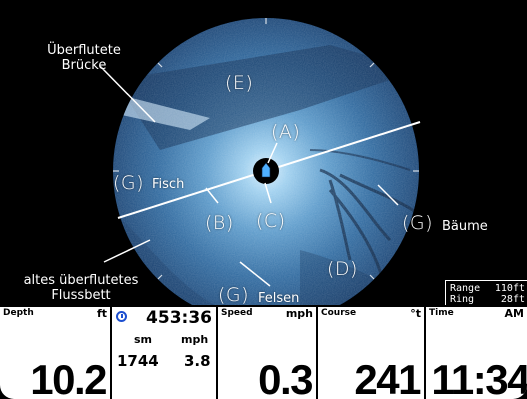 Image resolution: width=527 pixels, height=399 pixels. I want to click on label-text: Brücke, so click(84, 65).